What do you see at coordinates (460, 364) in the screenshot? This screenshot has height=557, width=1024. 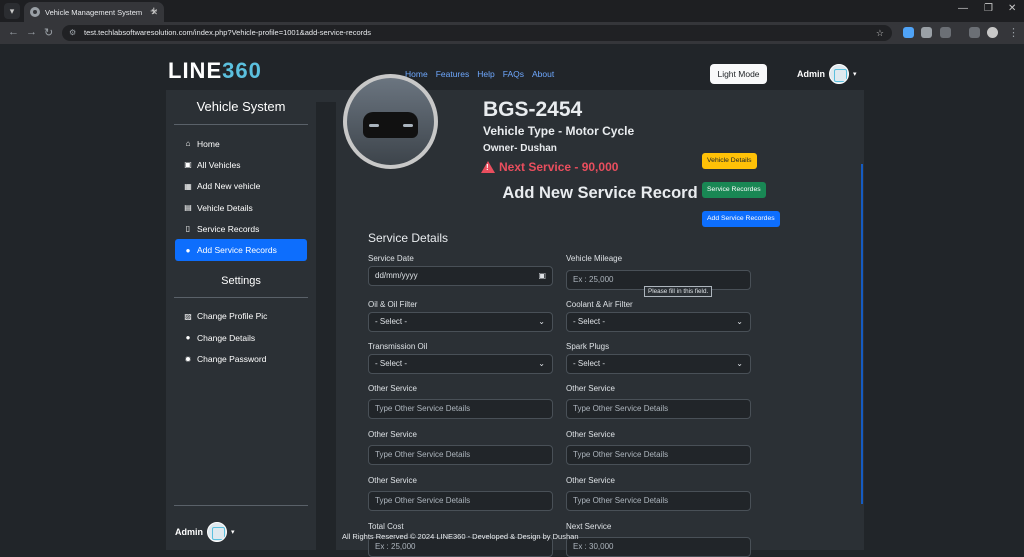 I see `transmission-oil-select: - Select - ⌄` at bounding box center [460, 364].